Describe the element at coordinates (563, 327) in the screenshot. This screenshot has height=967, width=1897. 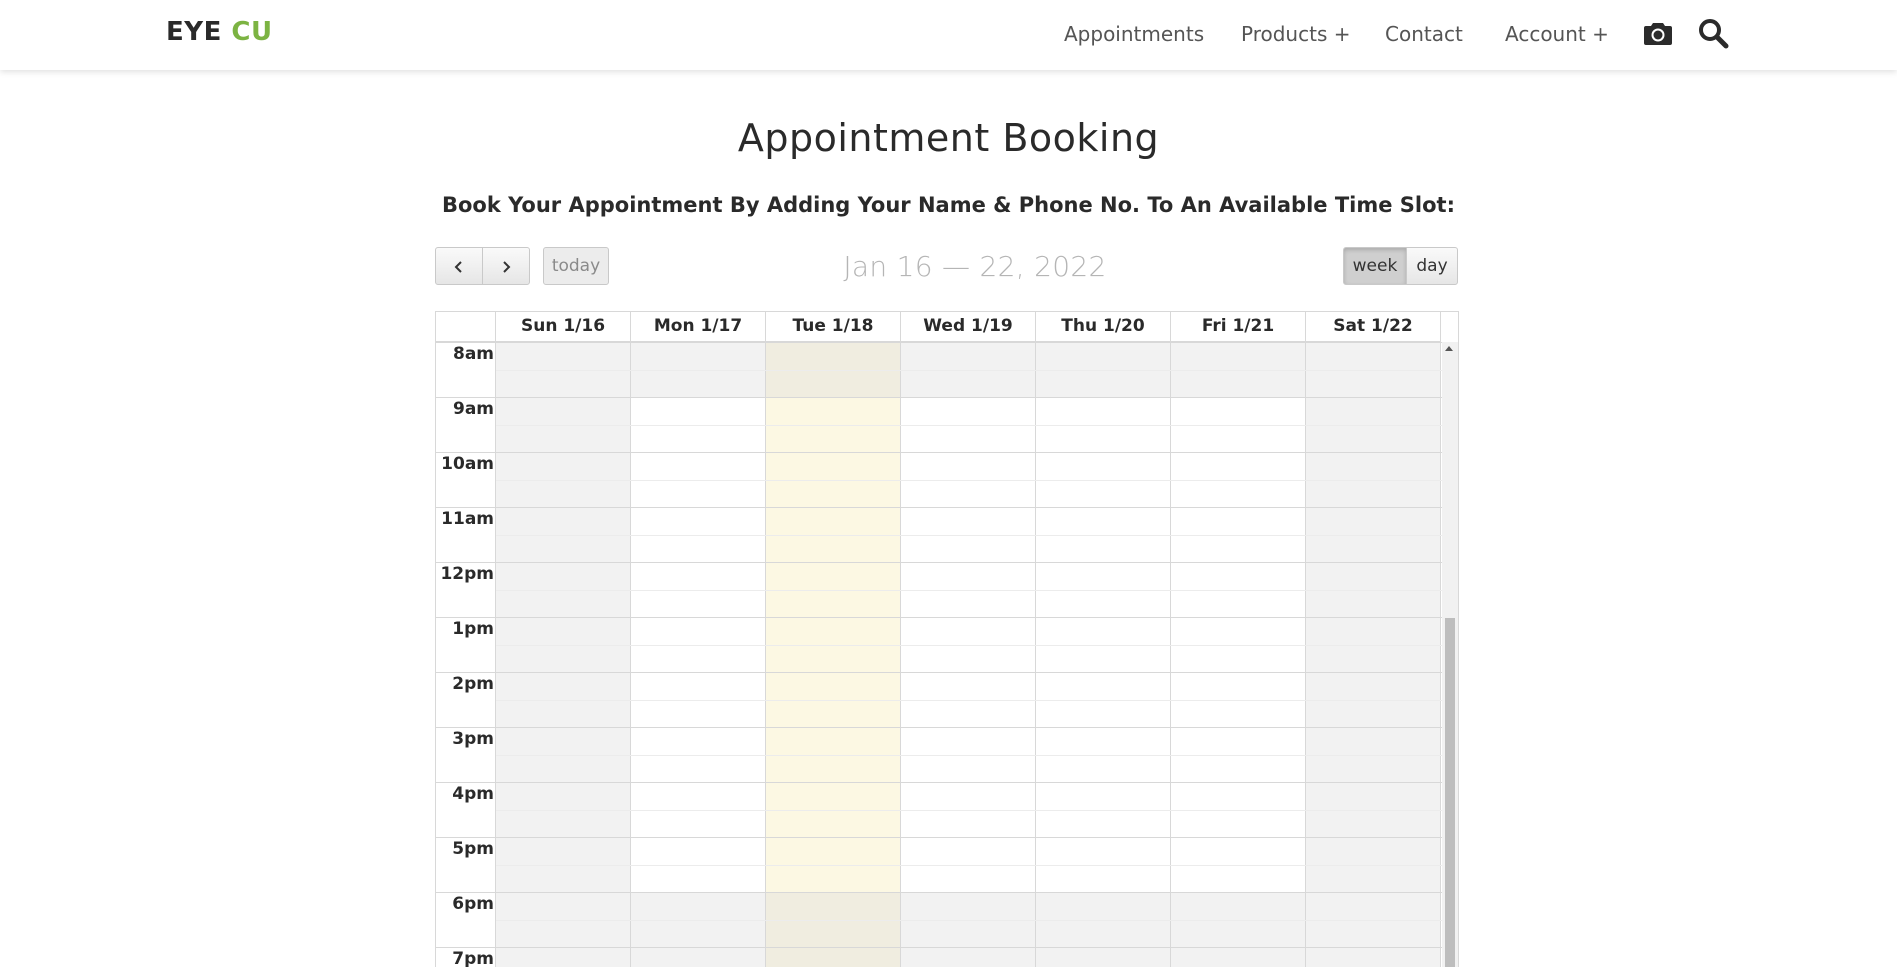
I see `day-header: Sun 1/16` at that location.